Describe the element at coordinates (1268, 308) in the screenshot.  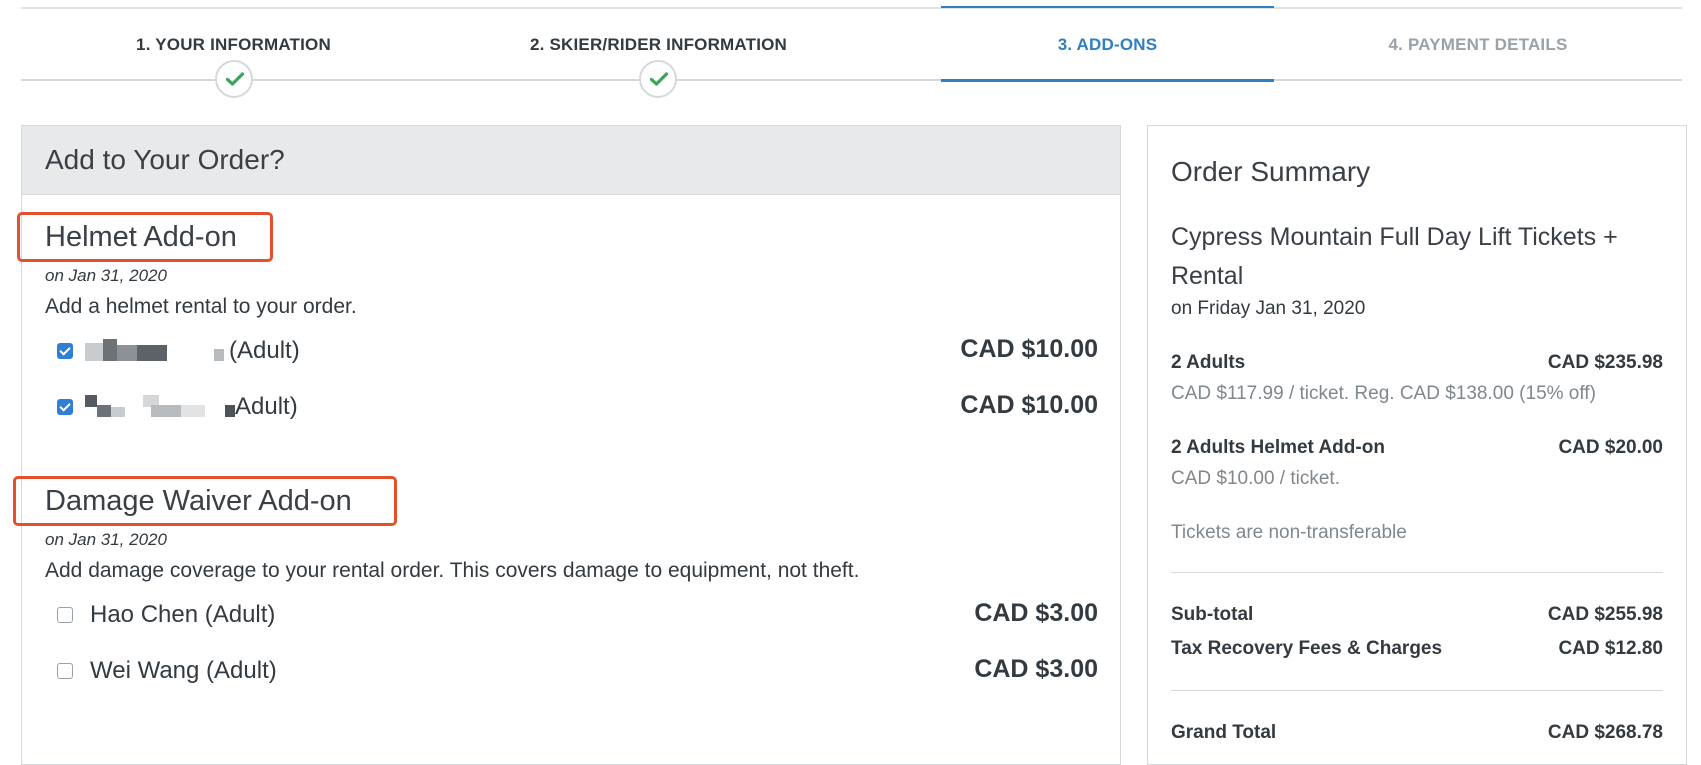
I see `event-date: on Friday Jan 31, 2020` at that location.